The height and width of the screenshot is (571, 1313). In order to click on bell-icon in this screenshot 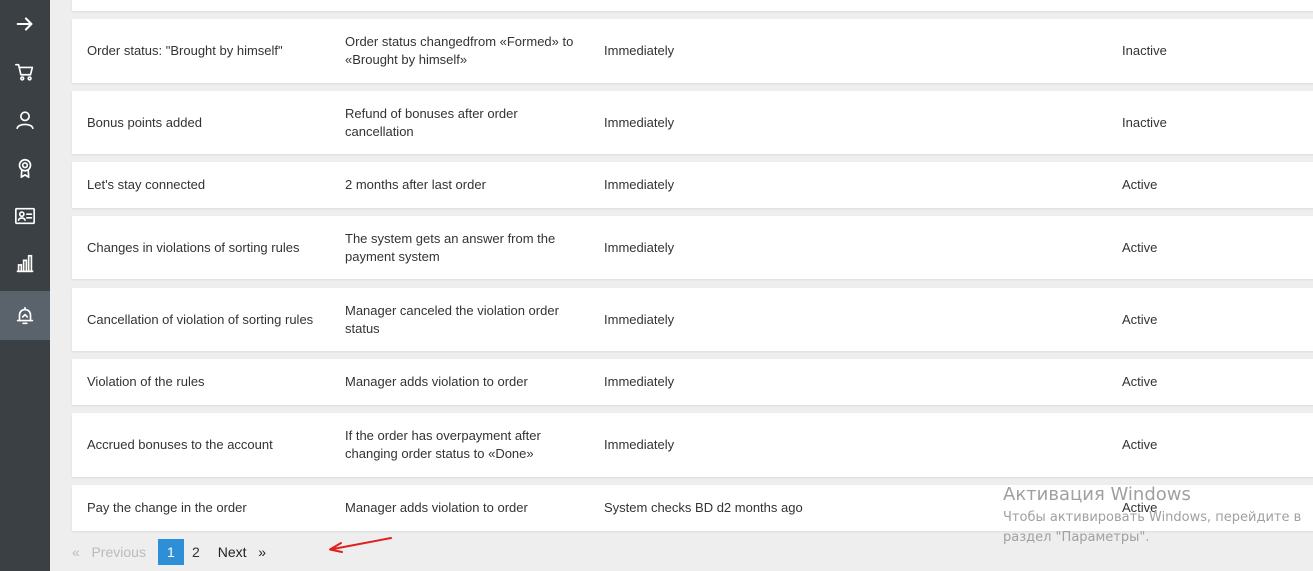, I will do `click(25, 315)`.